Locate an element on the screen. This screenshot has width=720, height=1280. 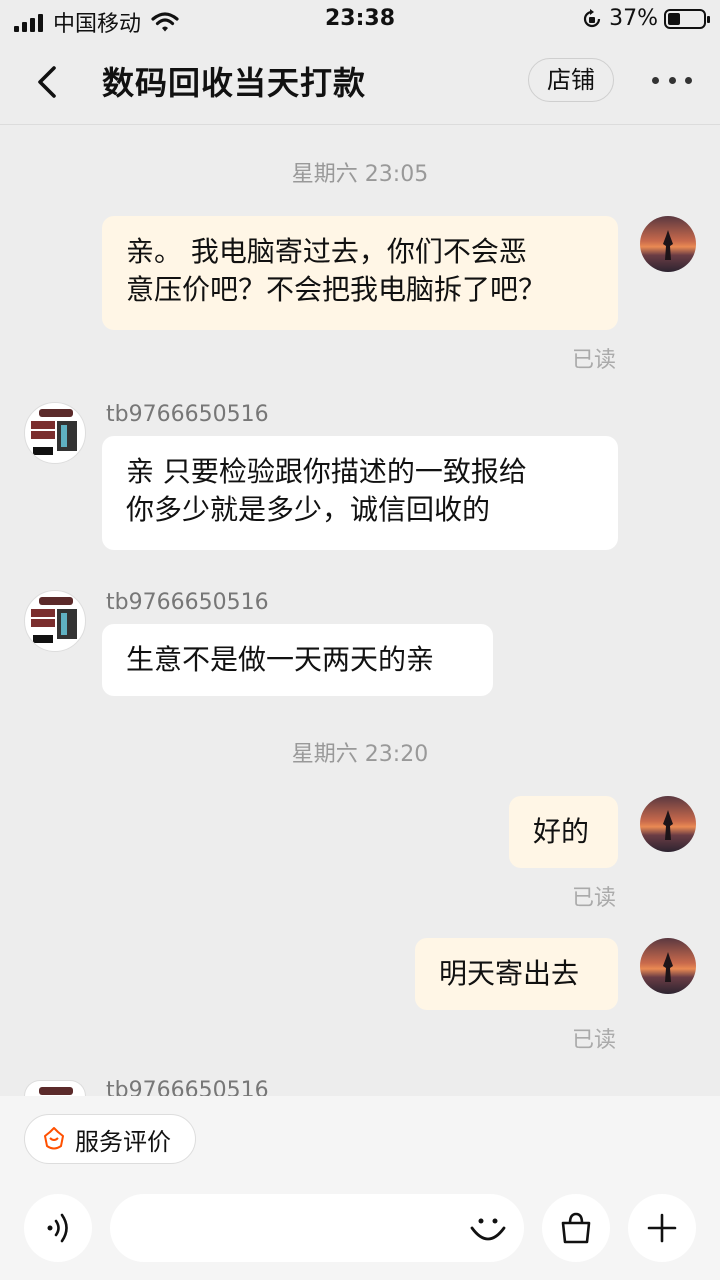
message-bubble-outgoing: 好的 is located at coordinates (563, 832).